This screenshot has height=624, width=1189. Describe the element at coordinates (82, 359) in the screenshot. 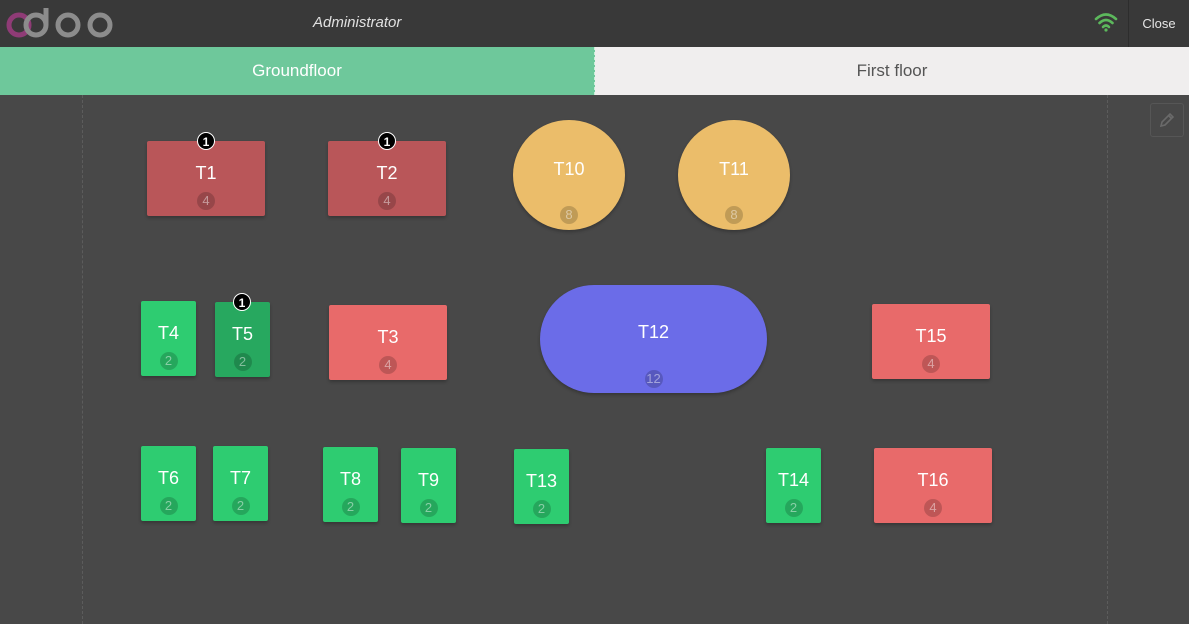

I see `guide-line-left` at that location.